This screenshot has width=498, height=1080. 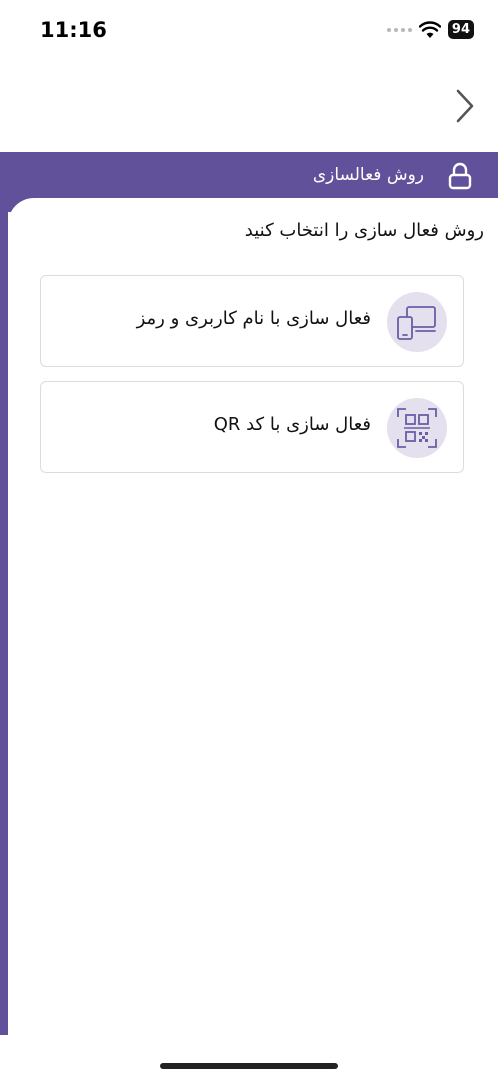 I want to click on status-indicators: 94, so click(x=430, y=29).